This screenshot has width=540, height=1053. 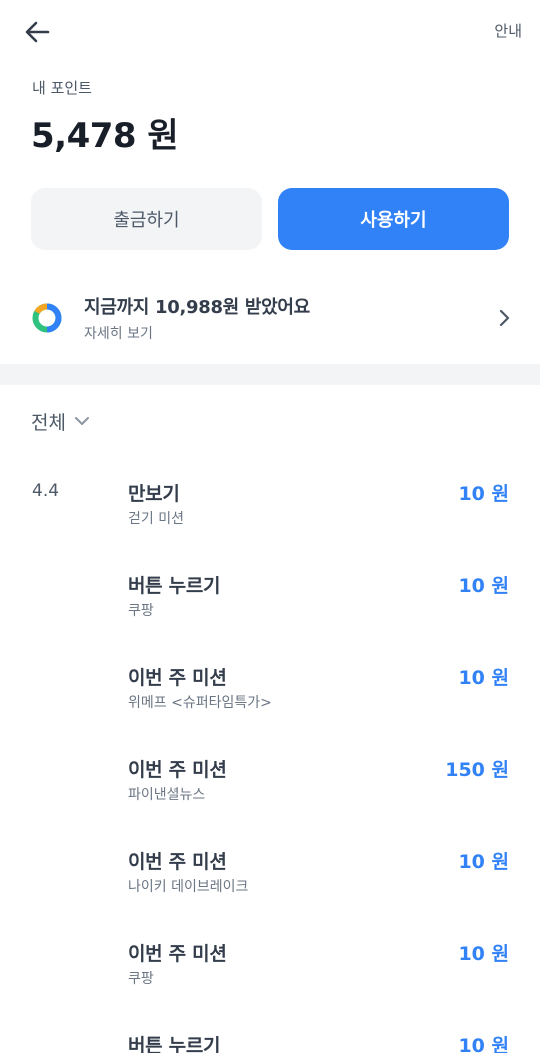 What do you see at coordinates (197, 307) in the screenshot?
I see `summary-title: 지금까지 10,988원 받았어요` at bounding box center [197, 307].